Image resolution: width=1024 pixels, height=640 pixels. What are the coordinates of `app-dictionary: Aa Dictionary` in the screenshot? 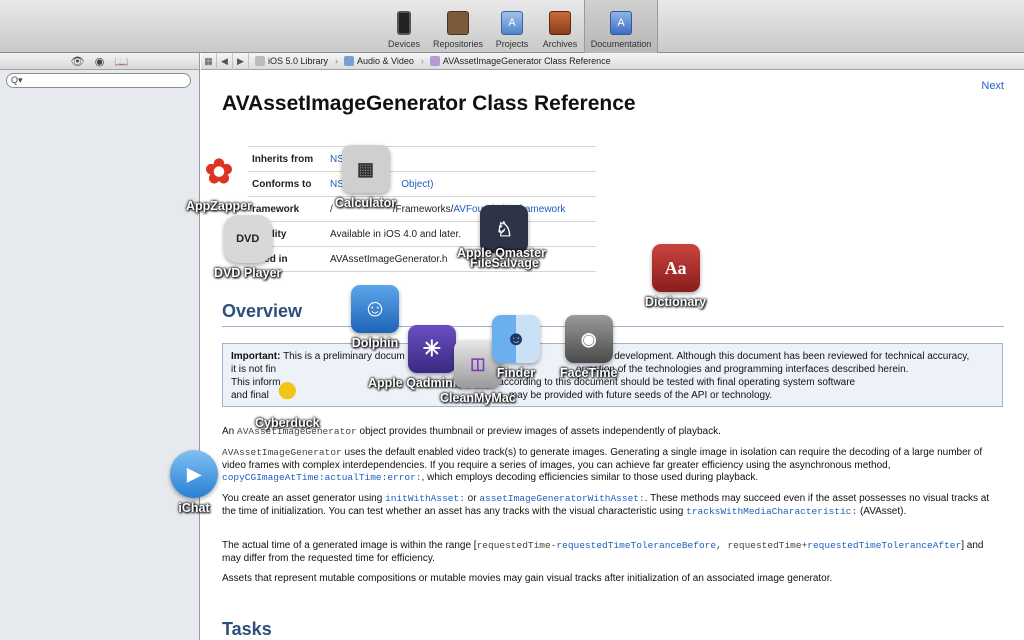 It's located at (675, 276).